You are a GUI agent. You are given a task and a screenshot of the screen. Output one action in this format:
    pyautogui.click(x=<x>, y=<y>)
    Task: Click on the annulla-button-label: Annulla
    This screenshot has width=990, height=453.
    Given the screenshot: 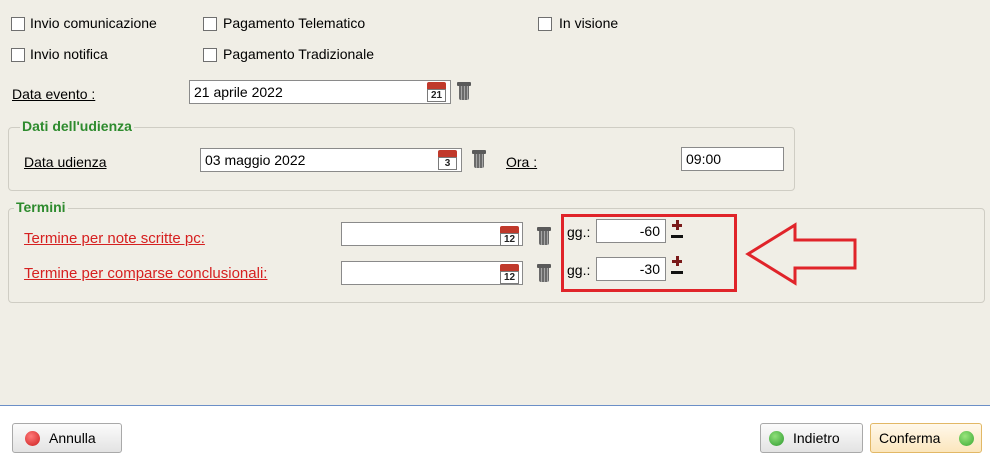 What is the action you would take?
    pyautogui.click(x=72, y=438)
    